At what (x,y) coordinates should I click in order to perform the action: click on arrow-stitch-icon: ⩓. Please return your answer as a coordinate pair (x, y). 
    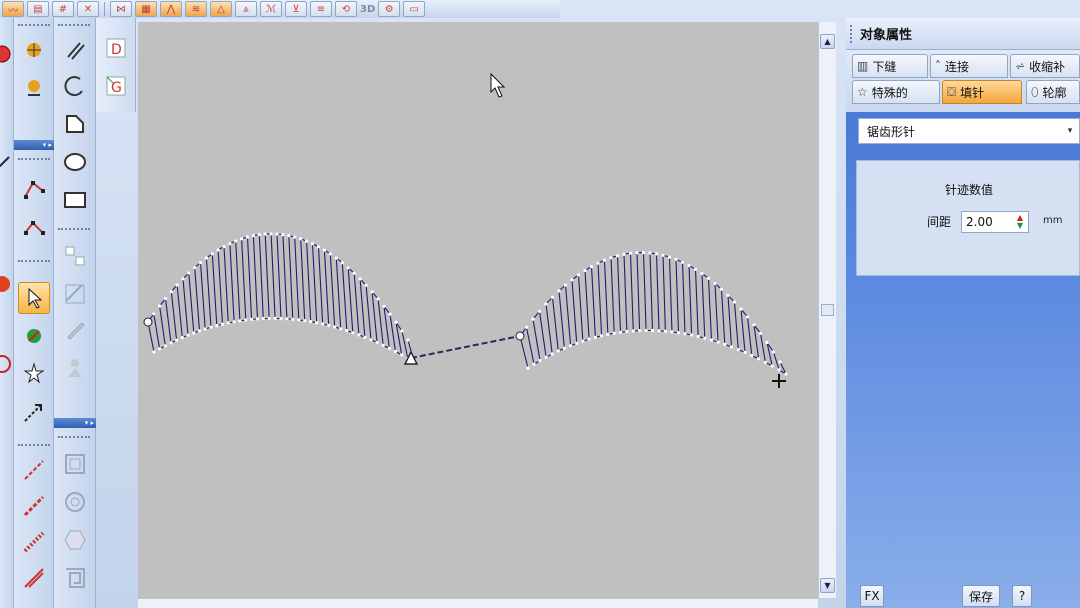
    Looking at the image, I should click on (246, 9).